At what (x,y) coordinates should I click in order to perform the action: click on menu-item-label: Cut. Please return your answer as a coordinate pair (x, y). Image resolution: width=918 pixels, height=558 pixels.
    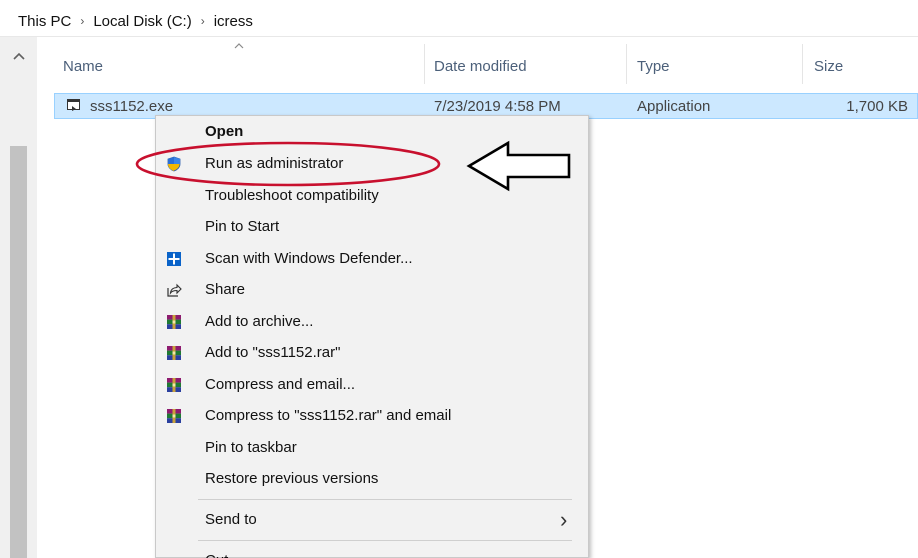
    Looking at the image, I should click on (216, 554).